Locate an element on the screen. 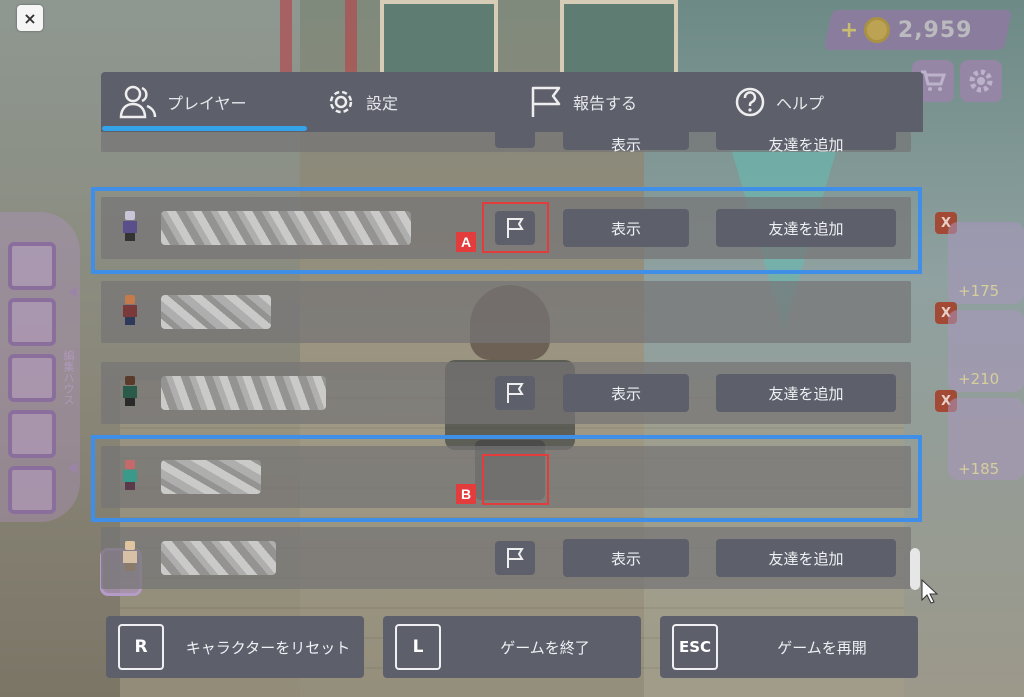 The height and width of the screenshot is (697, 1024). mouse-cursor-icon is located at coordinates (930, 591).